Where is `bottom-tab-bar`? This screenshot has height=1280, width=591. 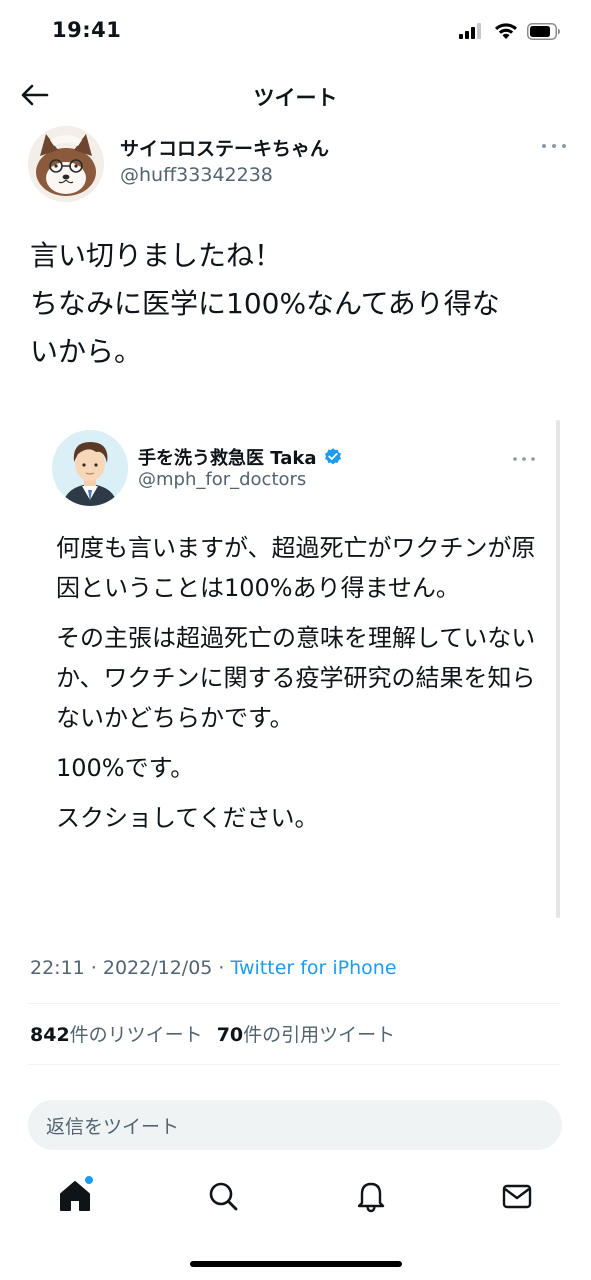
bottom-tab-bar is located at coordinates (295, 1200).